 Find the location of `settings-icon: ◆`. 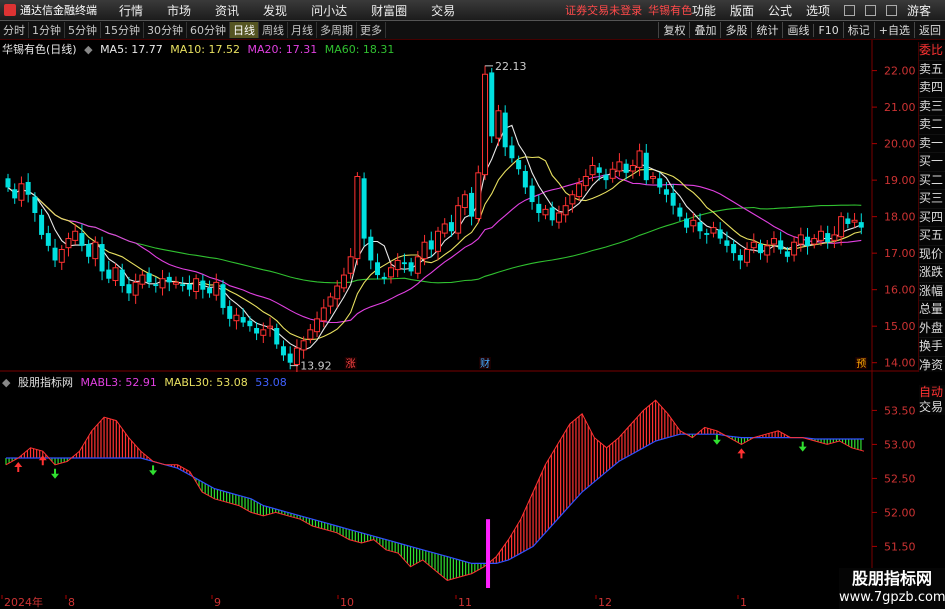

settings-icon: ◆ is located at coordinates (88, 49).